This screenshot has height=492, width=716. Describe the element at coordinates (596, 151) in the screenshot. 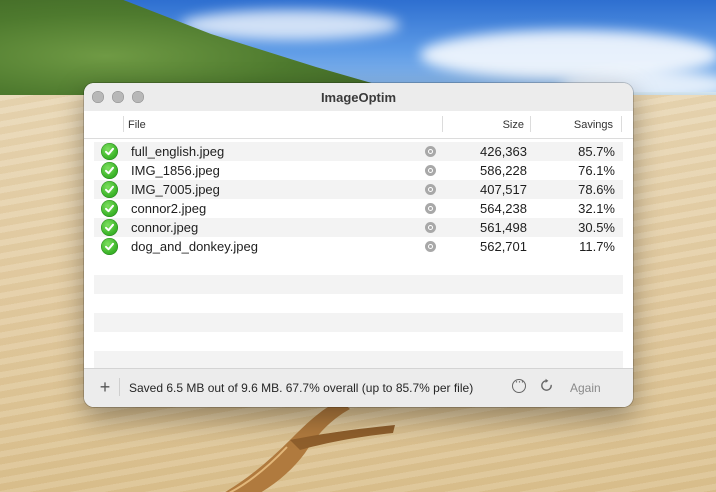

I see `file-savings: 85.7%` at that location.